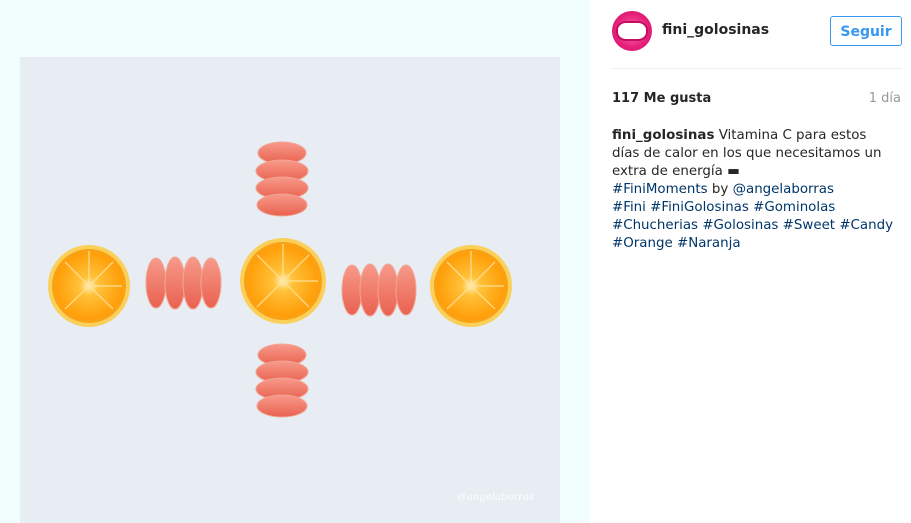 Image resolution: width=911 pixels, height=523 pixels. I want to click on hashtag-link: #Fini, so click(629, 207).